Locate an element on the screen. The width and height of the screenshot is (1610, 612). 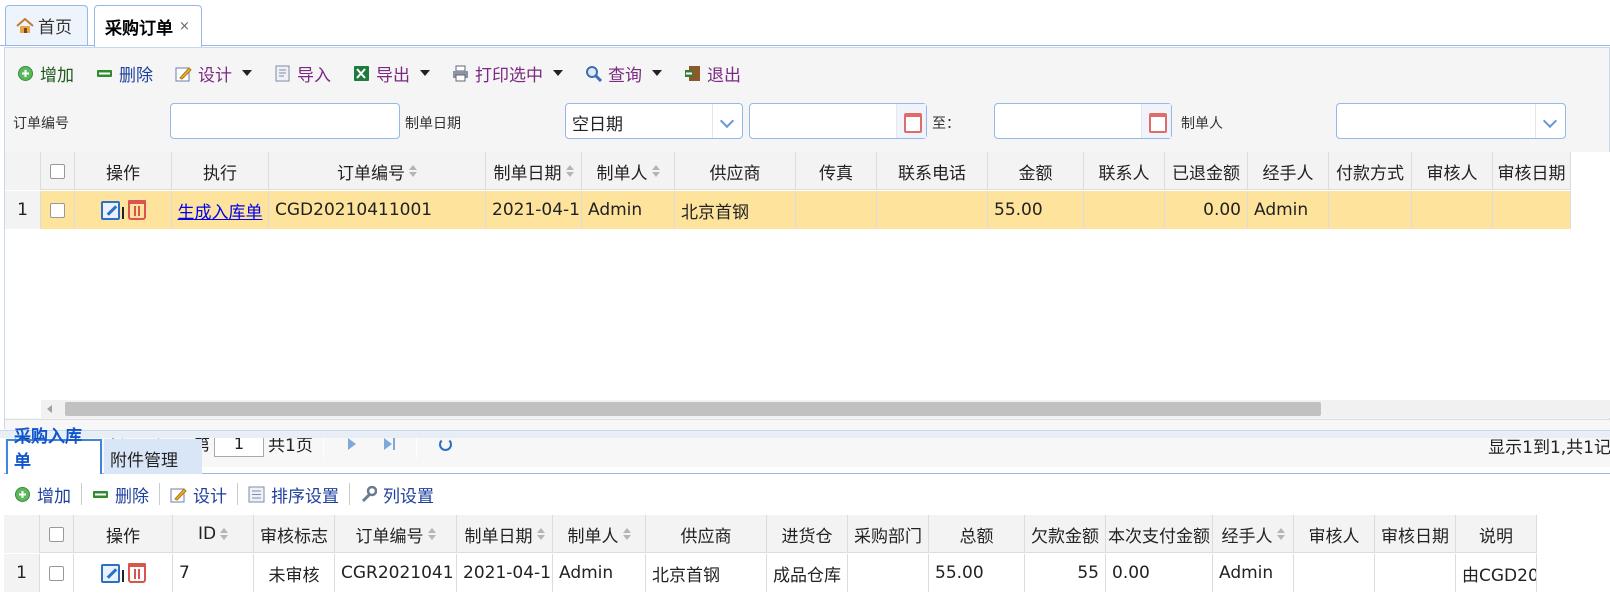
generate-receipt-link: 生成入库单 is located at coordinates (220, 210).